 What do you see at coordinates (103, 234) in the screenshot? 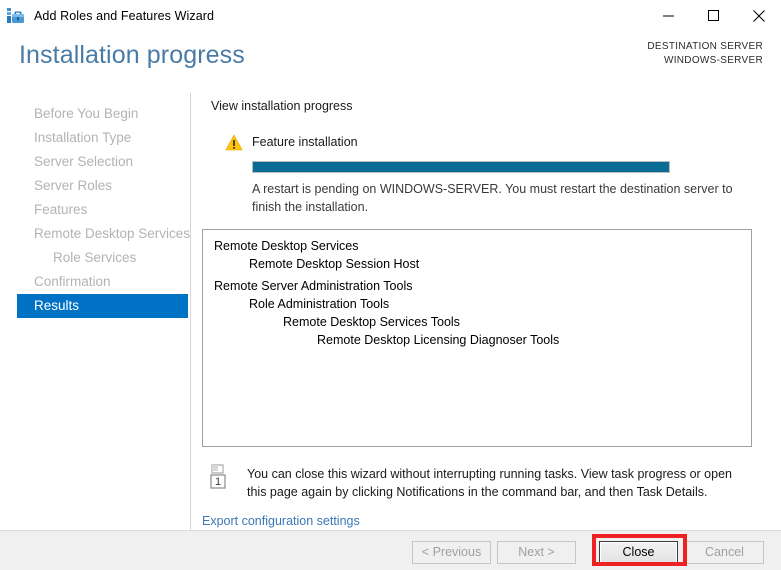
I see `sidebar-item-remote-desktop-services: Remote Desktop Services` at bounding box center [103, 234].